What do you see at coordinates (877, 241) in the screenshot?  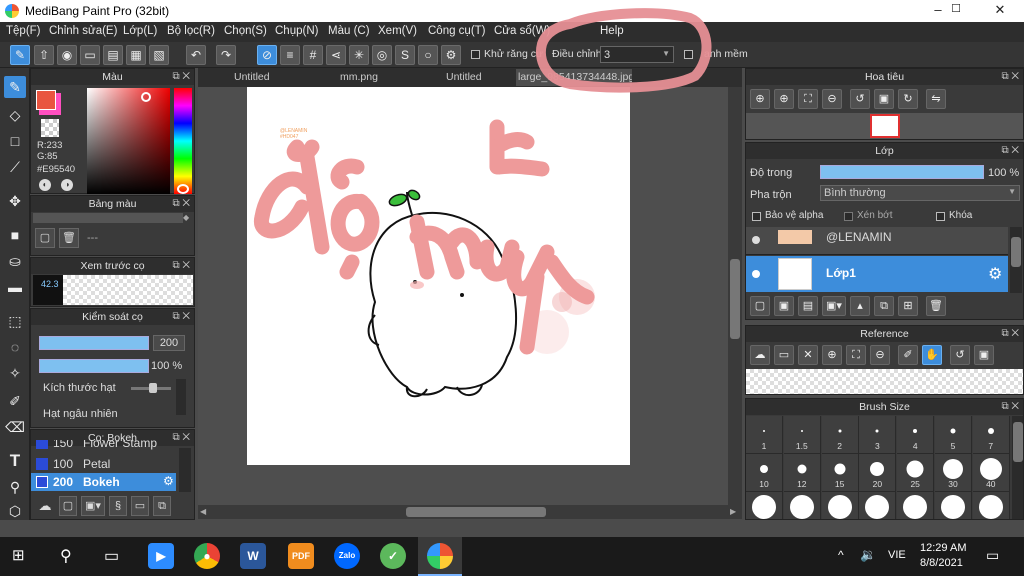 I see `layer-row: @LENAMIN` at bounding box center [877, 241].